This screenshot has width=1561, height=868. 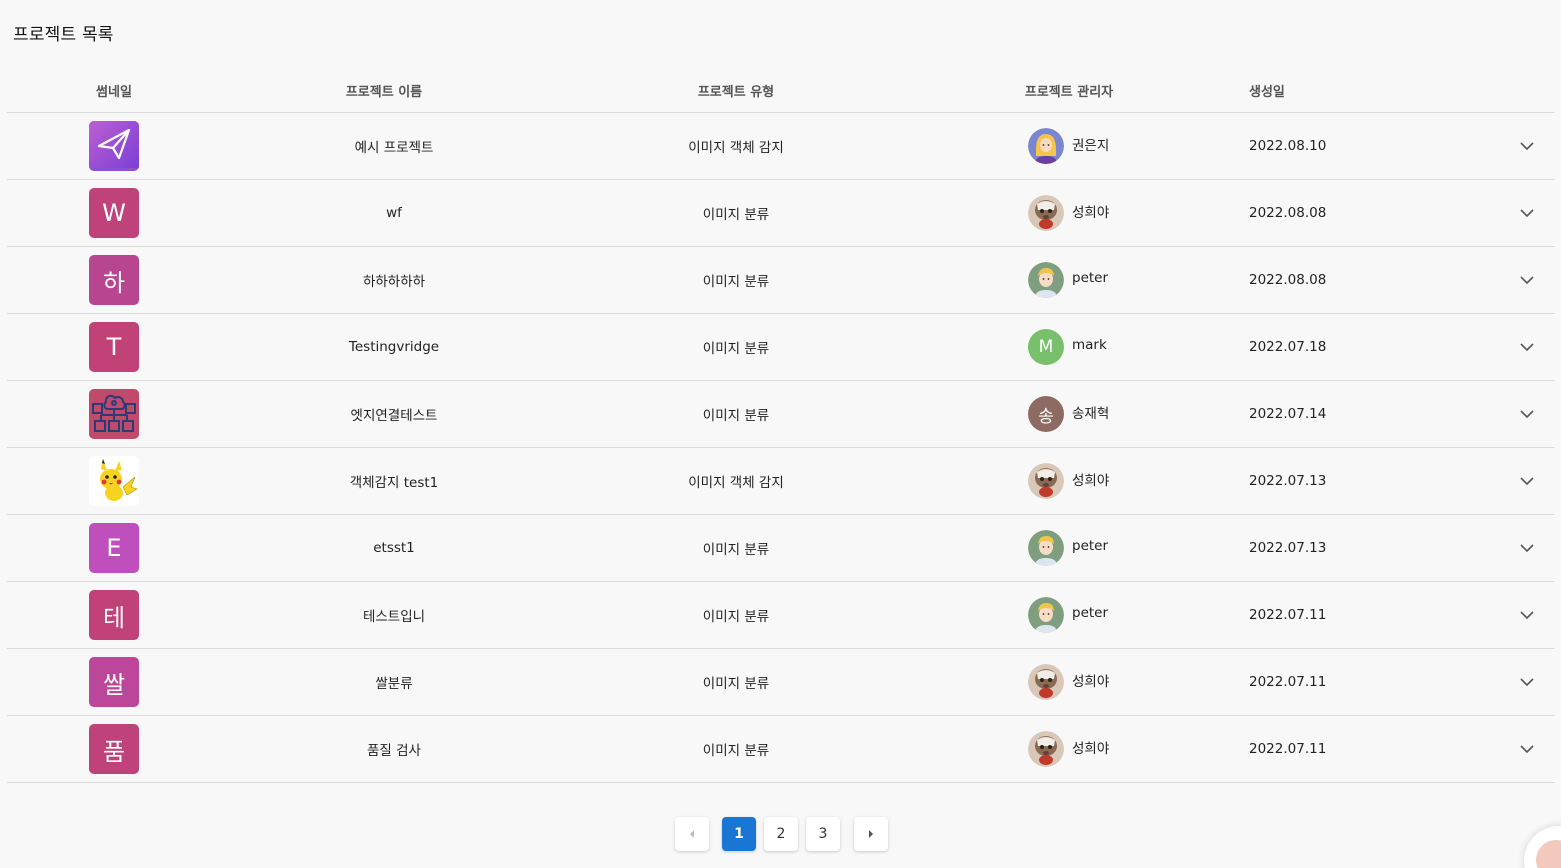 I want to click on project-type: 이미지 객체 감지, so click(x=736, y=483).